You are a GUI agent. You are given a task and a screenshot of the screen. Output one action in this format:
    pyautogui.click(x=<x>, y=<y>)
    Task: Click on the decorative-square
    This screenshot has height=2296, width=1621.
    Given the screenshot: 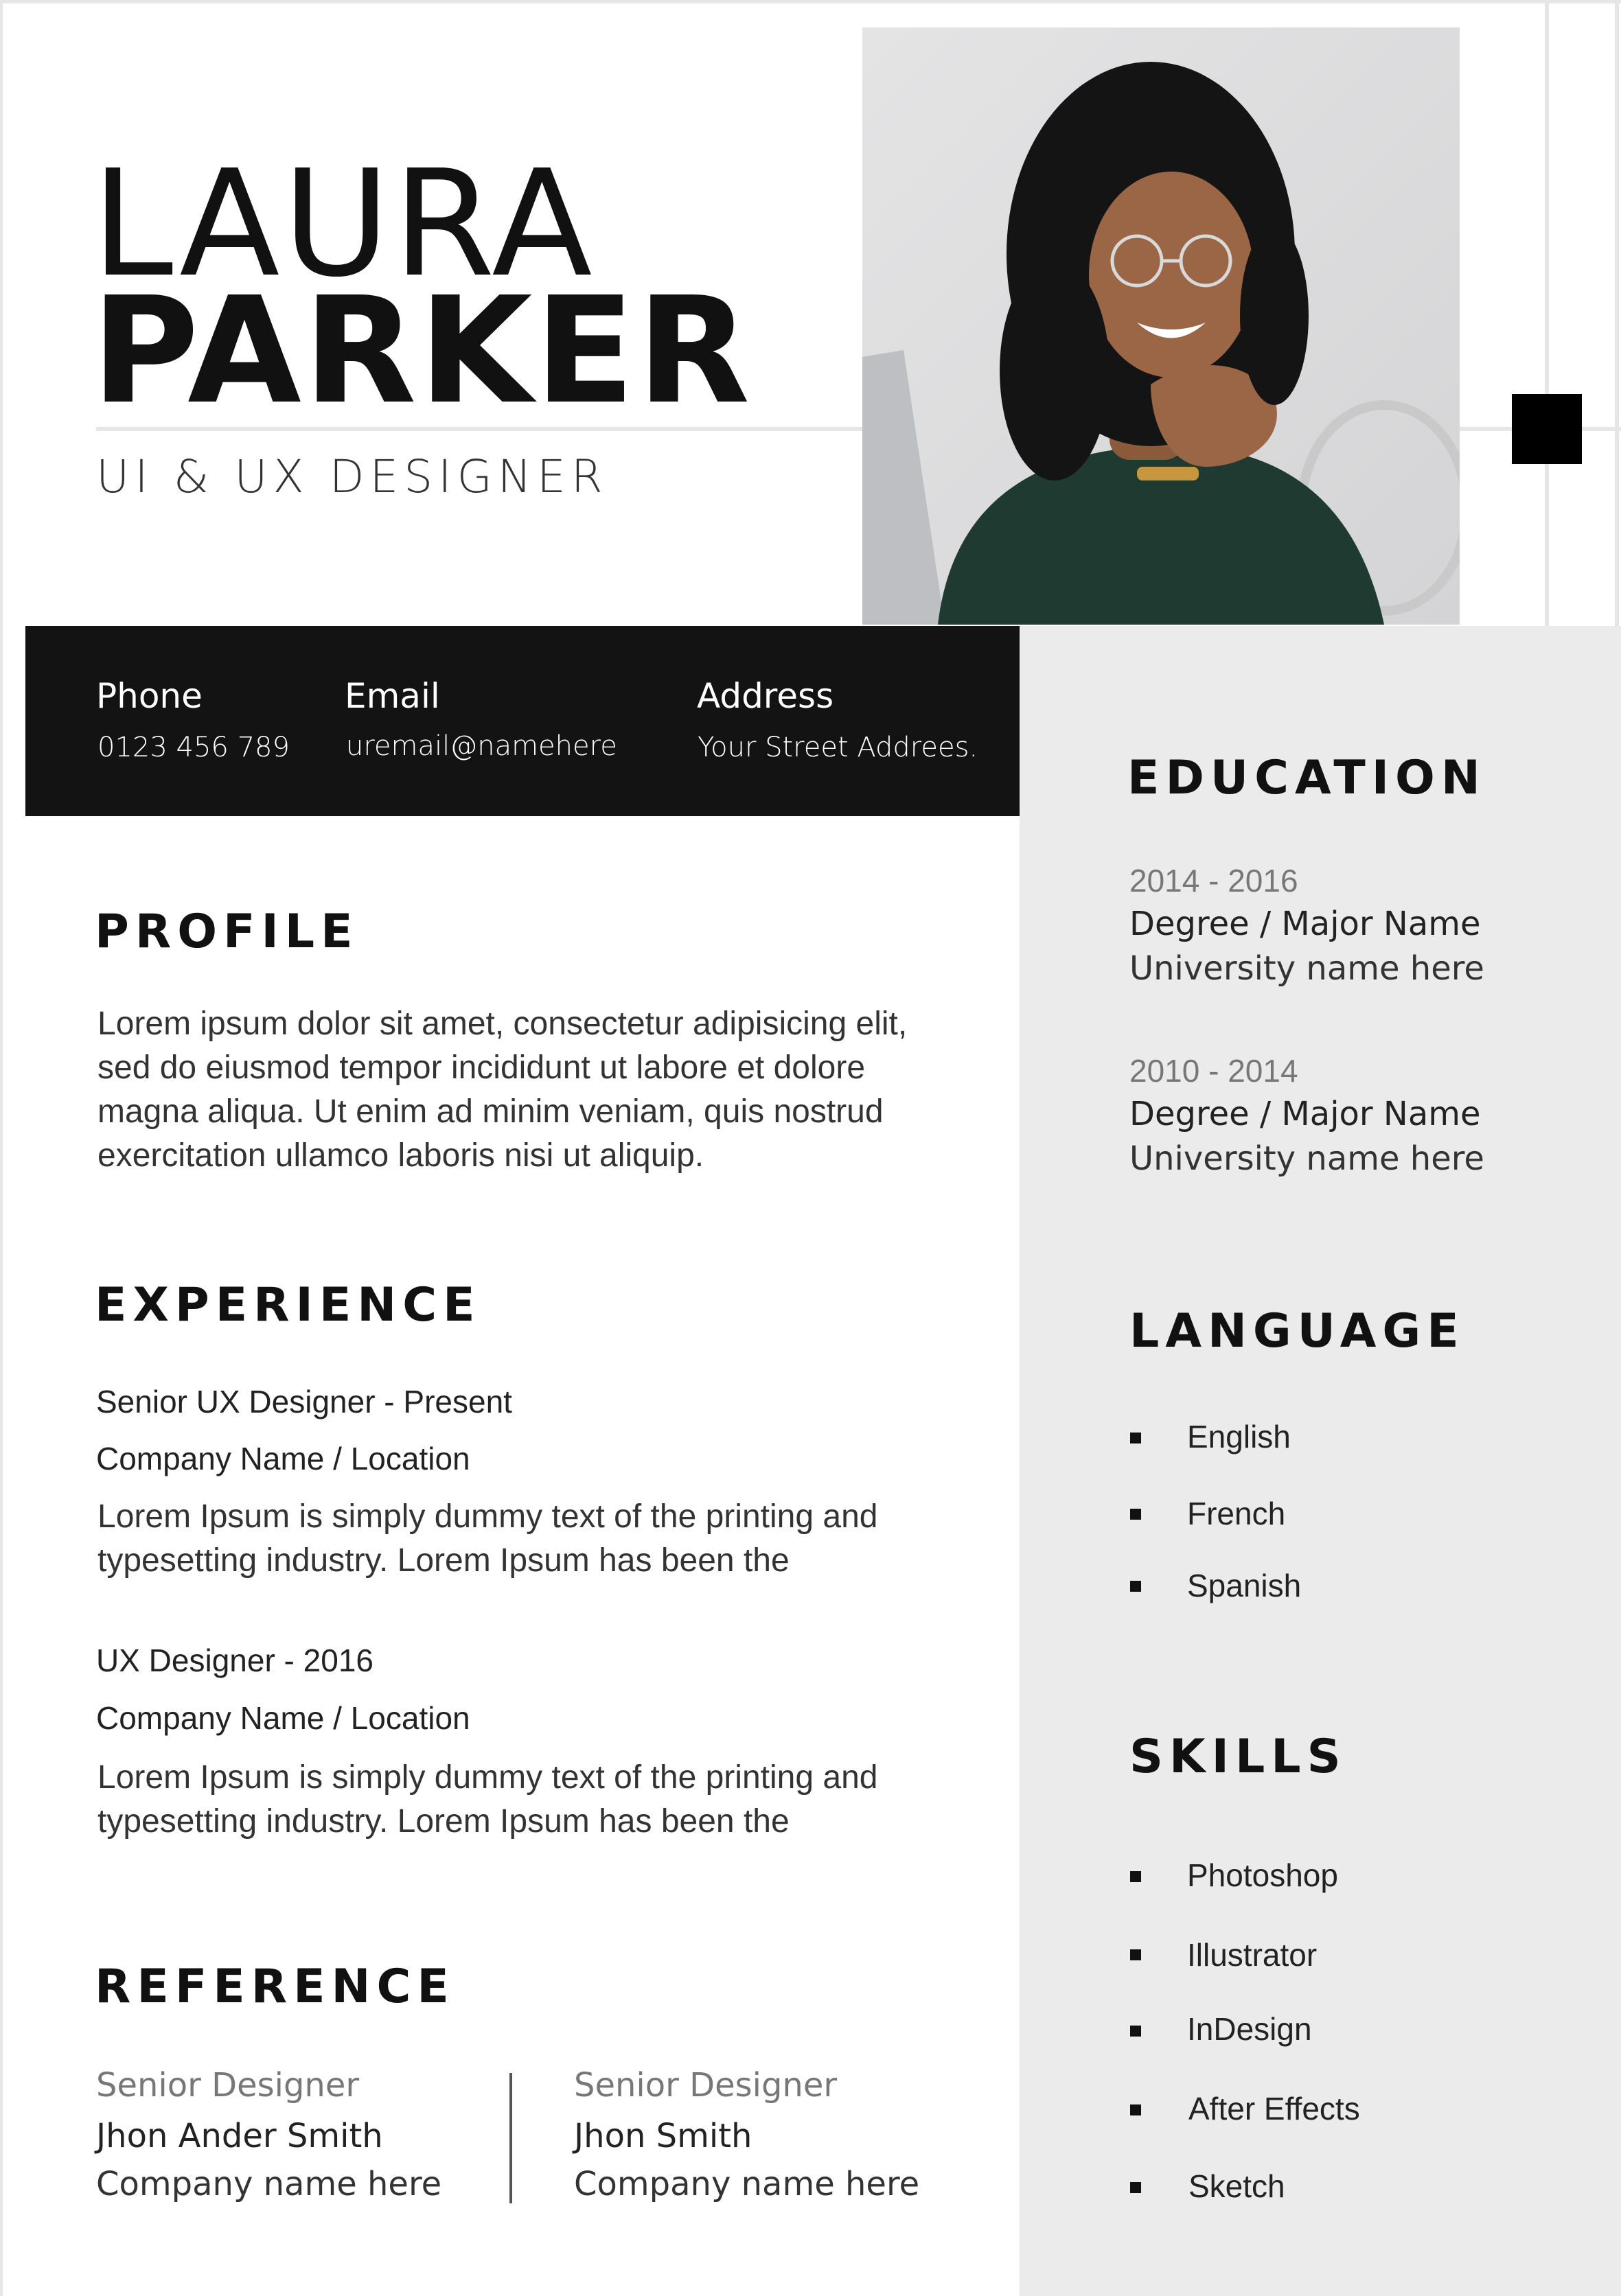 What is the action you would take?
    pyautogui.click(x=1547, y=429)
    